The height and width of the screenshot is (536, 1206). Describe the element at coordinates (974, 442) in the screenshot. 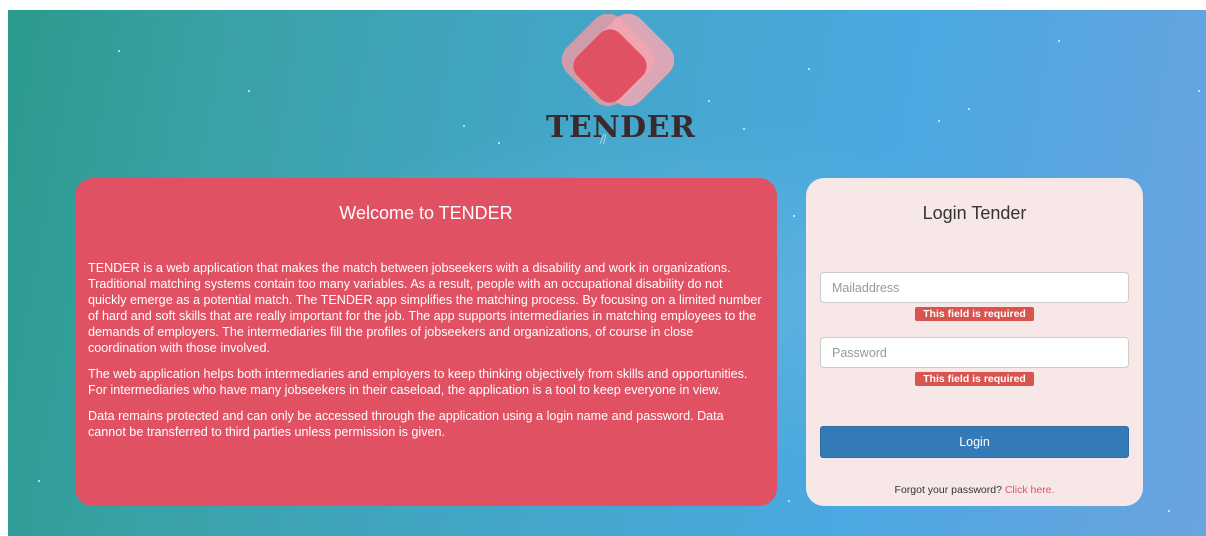

I see `login-button: Login` at that location.